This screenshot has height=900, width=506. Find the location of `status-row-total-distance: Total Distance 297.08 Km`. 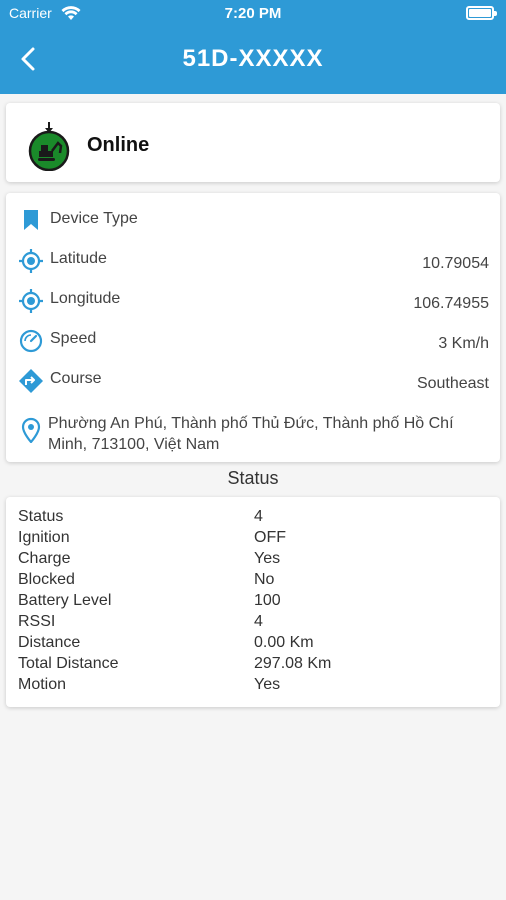

status-row-total-distance: Total Distance 297.08 Km is located at coordinates (253, 665).